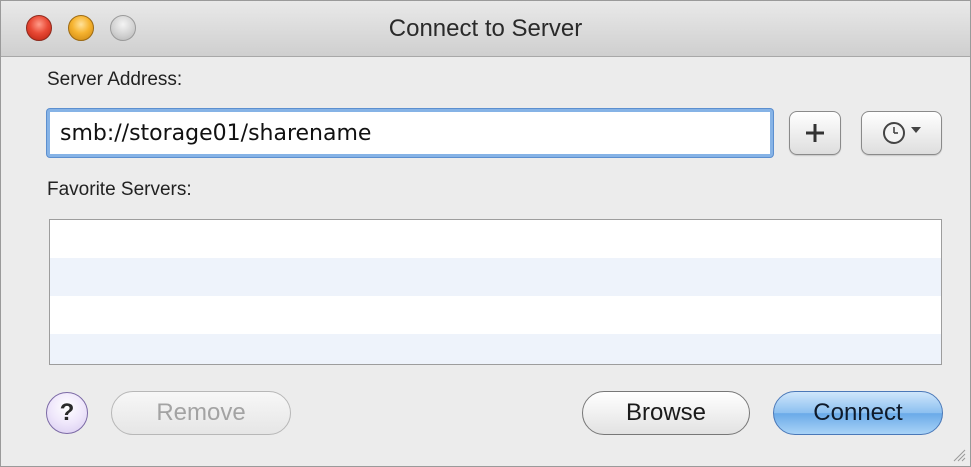  Describe the element at coordinates (410, 133) in the screenshot. I see `server-address-input` at that location.